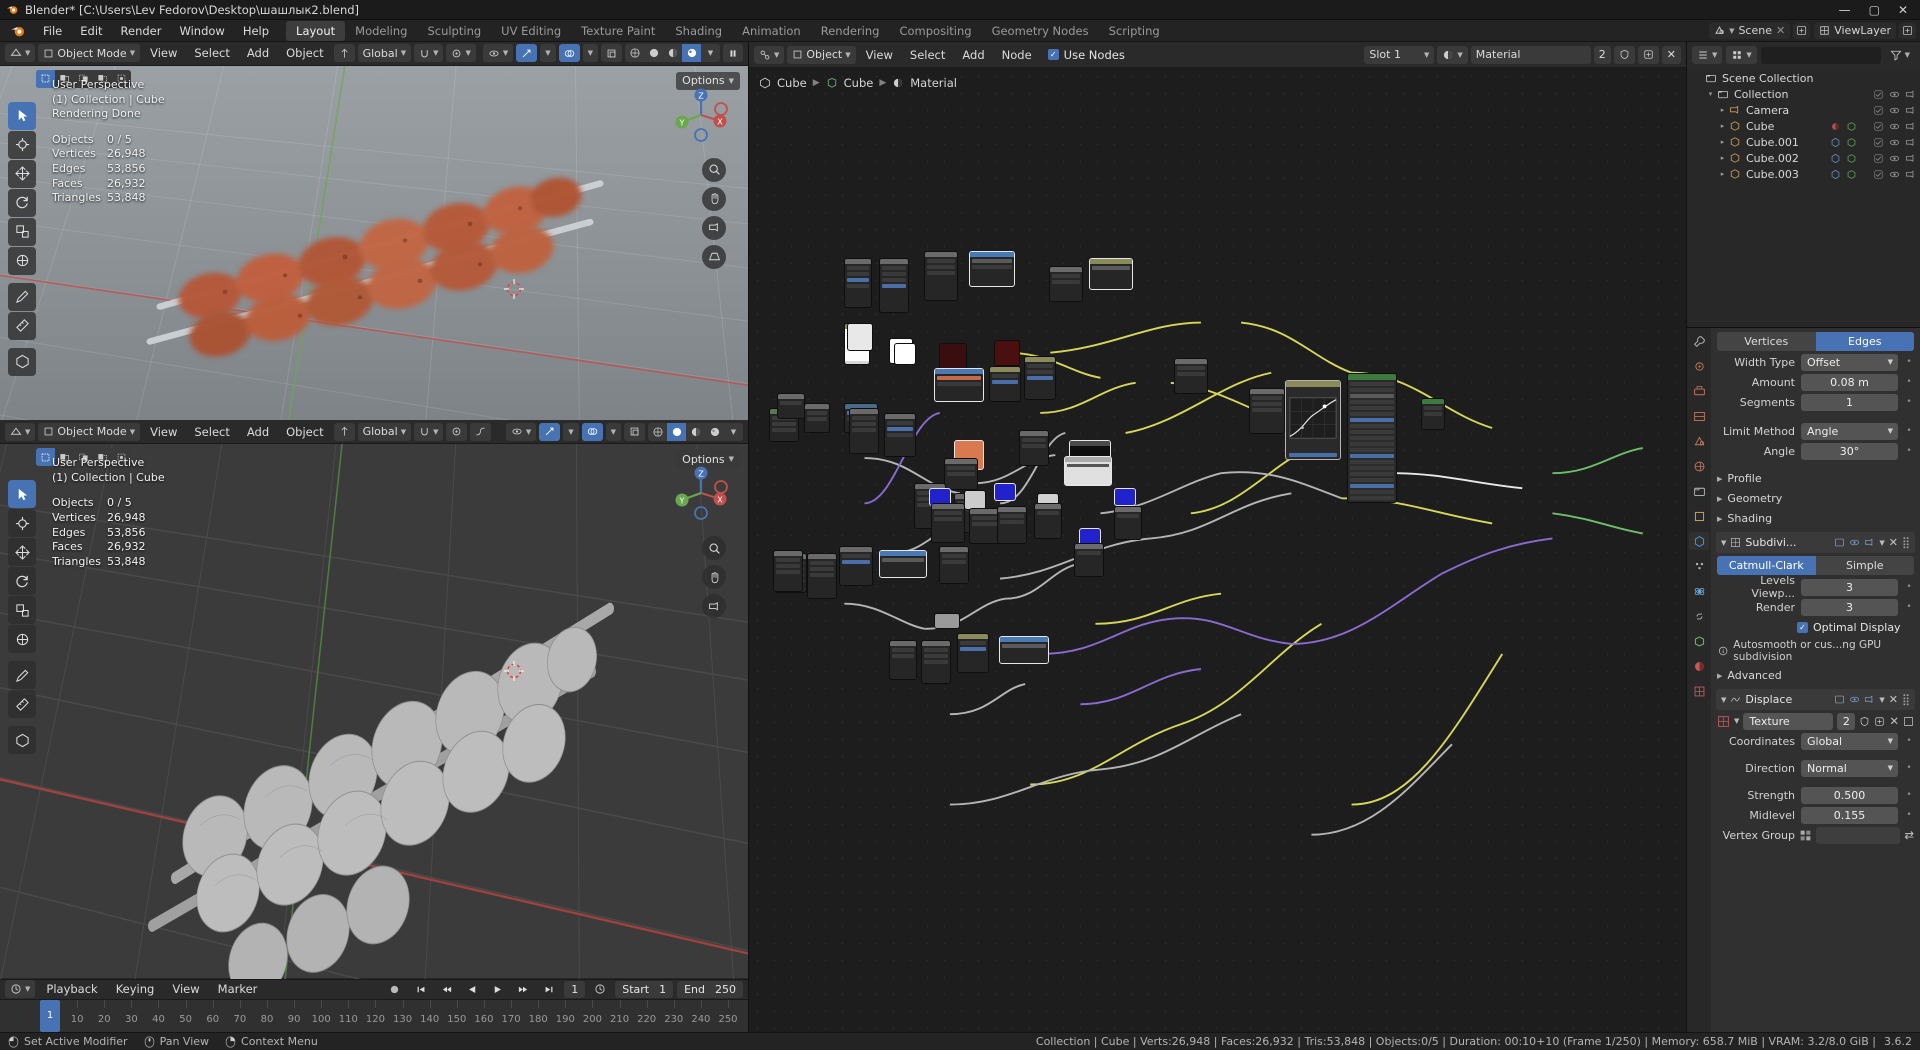  Describe the element at coordinates (1699, 680) in the screenshot. I see `properties-tab-column` at that location.